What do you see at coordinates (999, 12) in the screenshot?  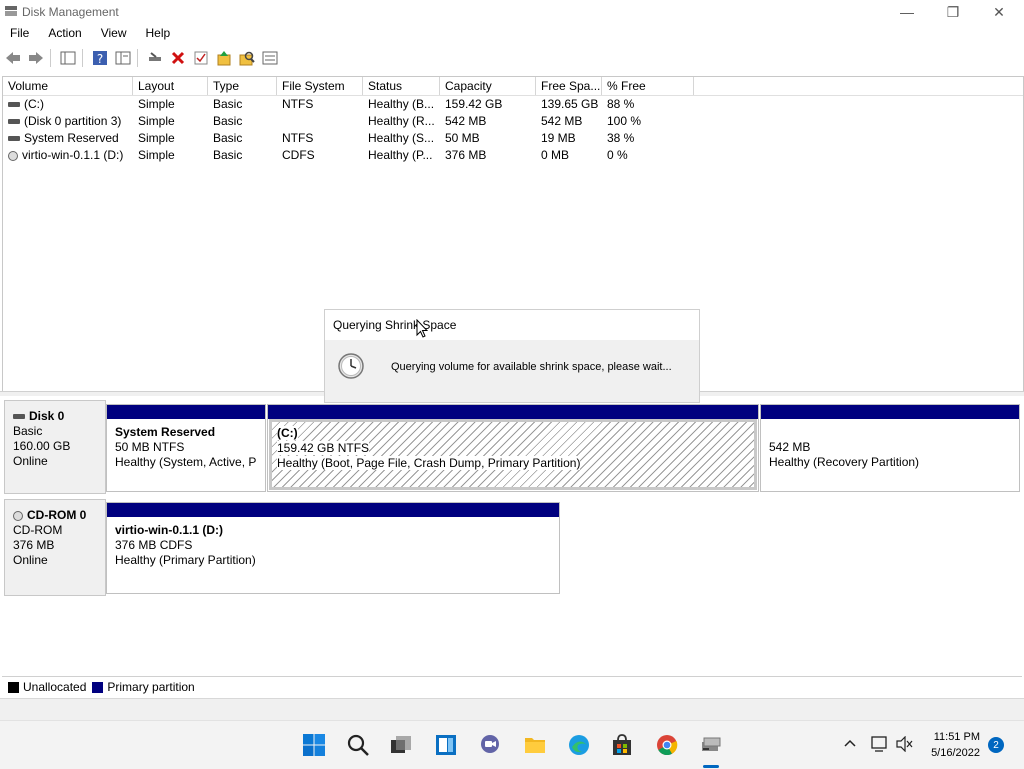 I see `close-button: ✕` at bounding box center [999, 12].